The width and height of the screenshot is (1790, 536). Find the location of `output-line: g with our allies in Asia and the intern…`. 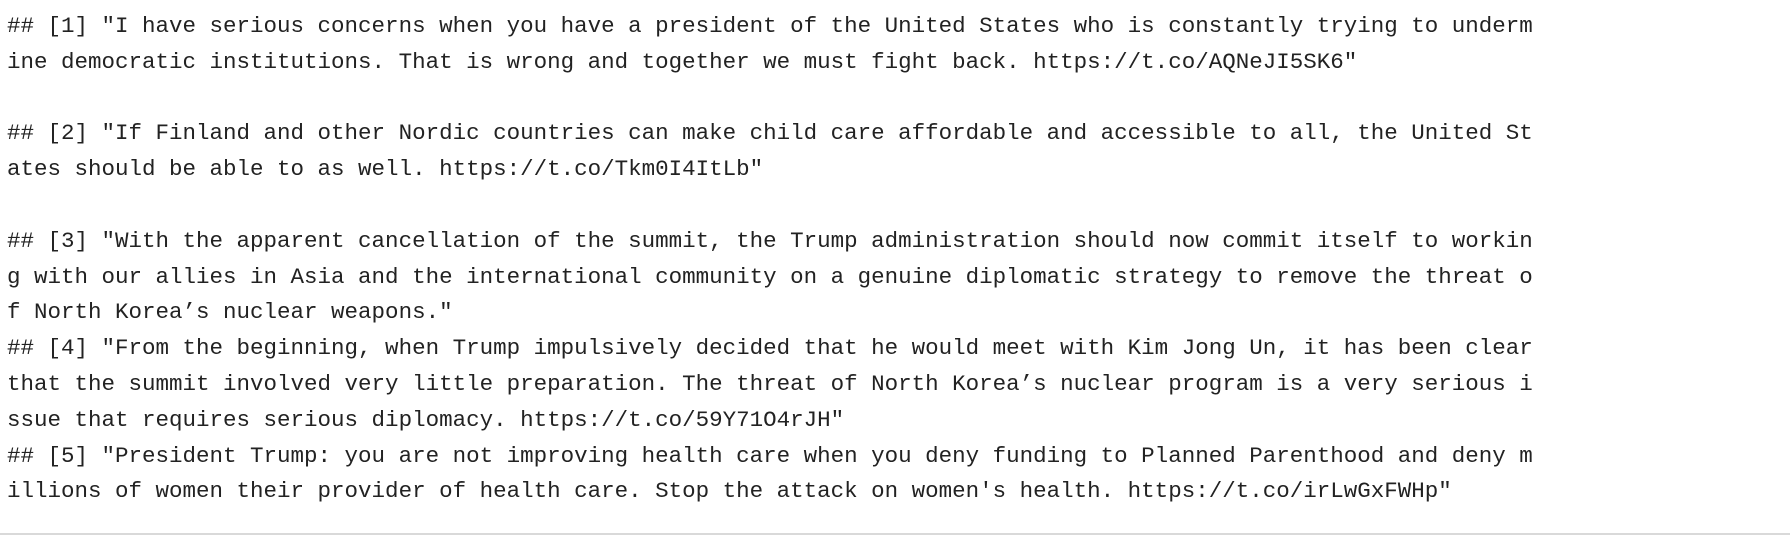

output-line: g with our allies in Asia and the intern… is located at coordinates (770, 276).